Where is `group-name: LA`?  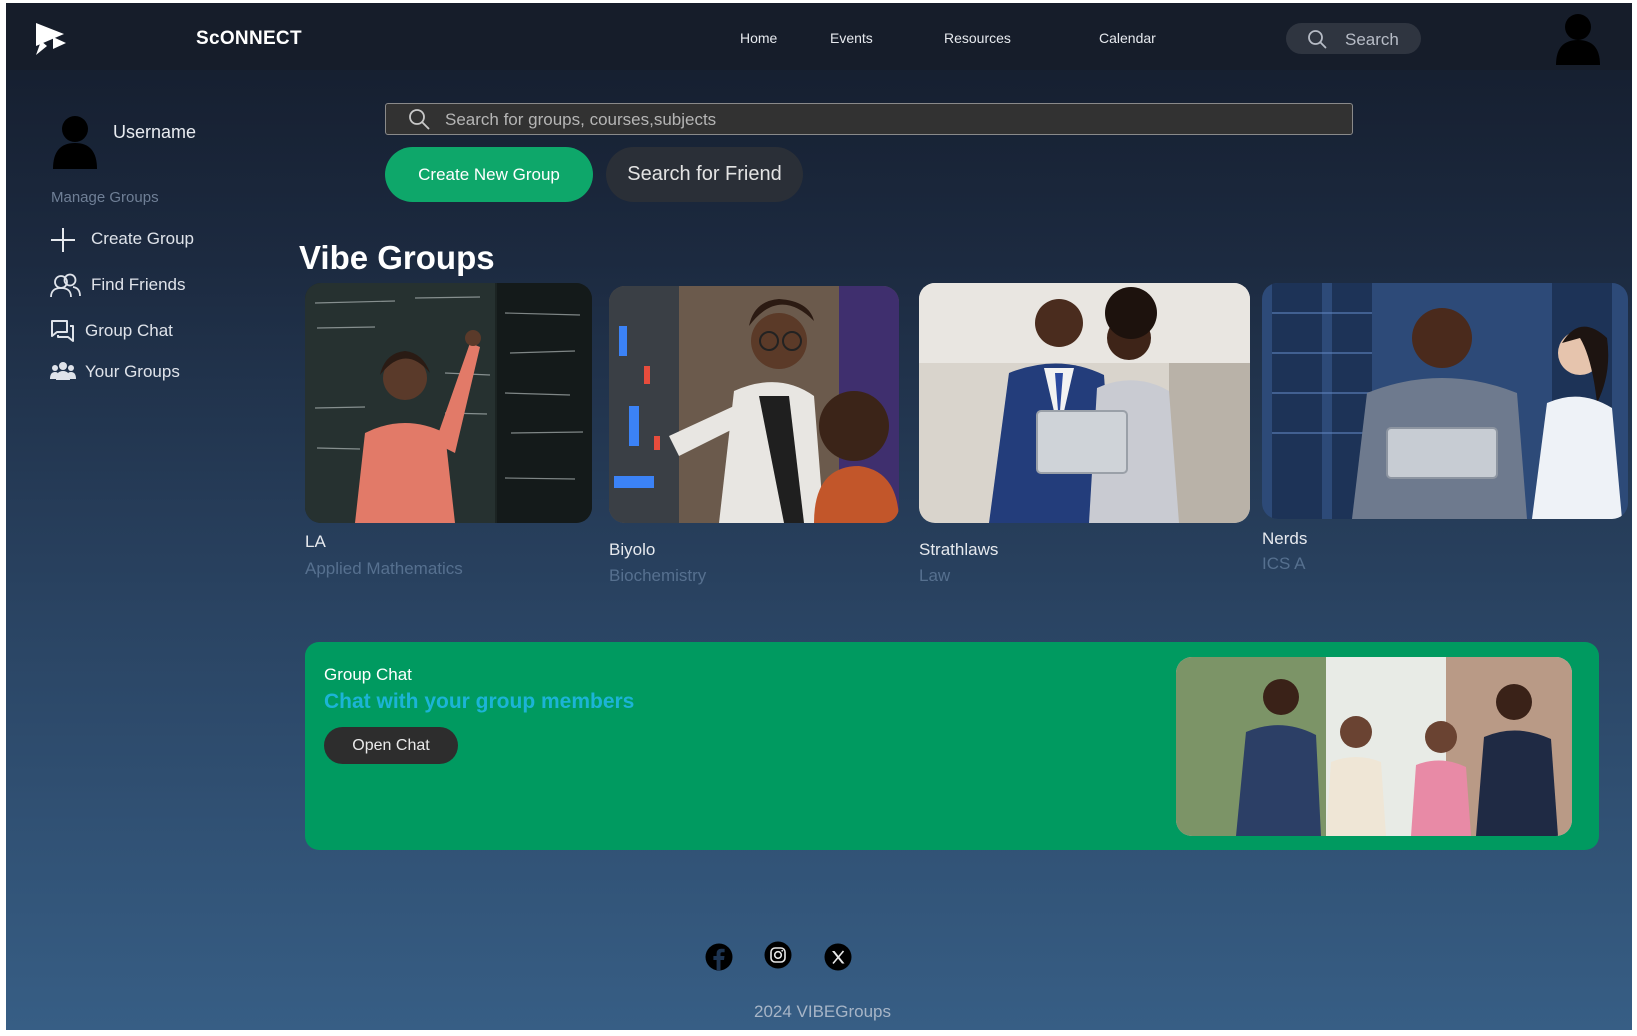
group-name: LA is located at coordinates (315, 541).